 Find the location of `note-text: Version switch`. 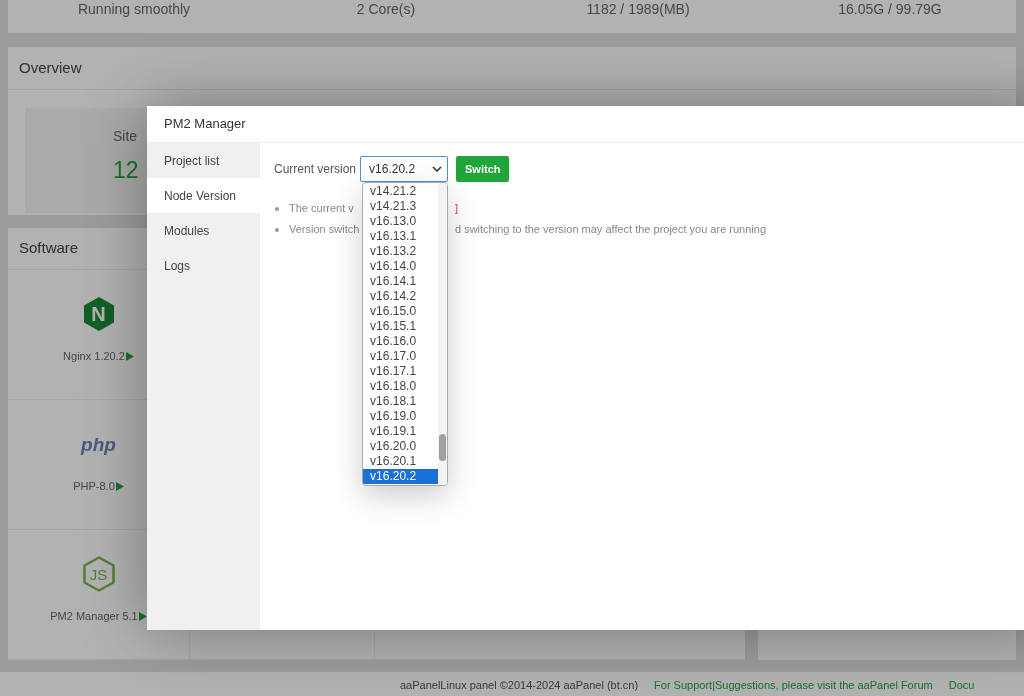

note-text: Version switch is located at coordinates (324, 229).